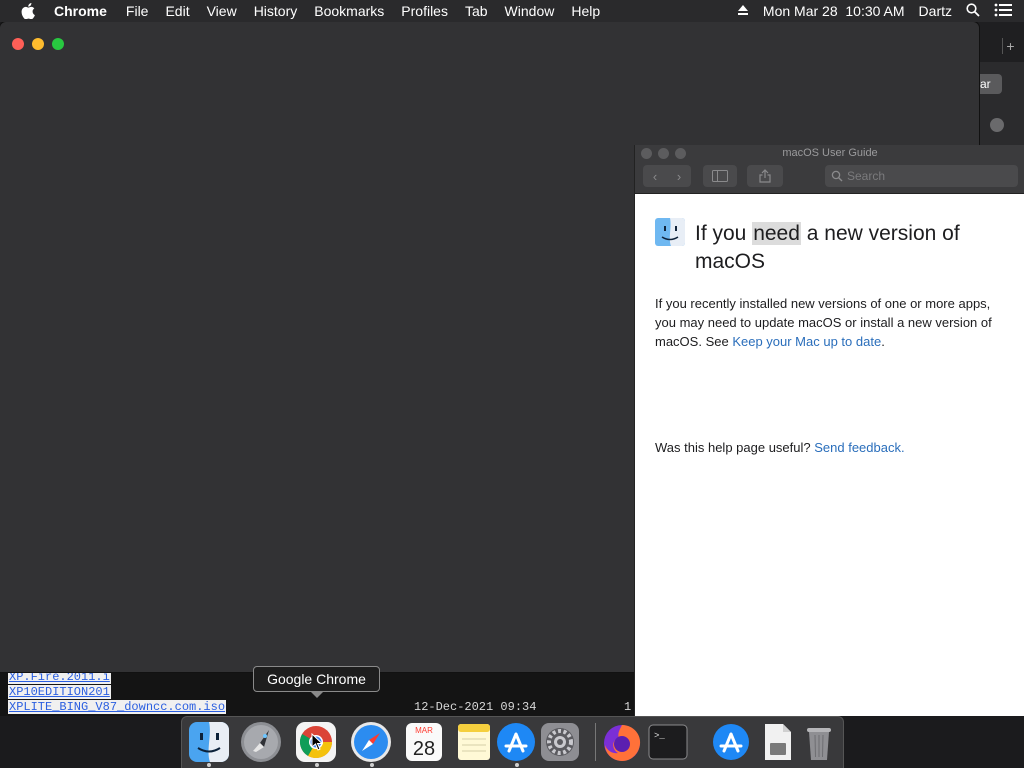  I want to click on file-link: XPLITE_BING_V87_downcc.com.iso, so click(117, 707).